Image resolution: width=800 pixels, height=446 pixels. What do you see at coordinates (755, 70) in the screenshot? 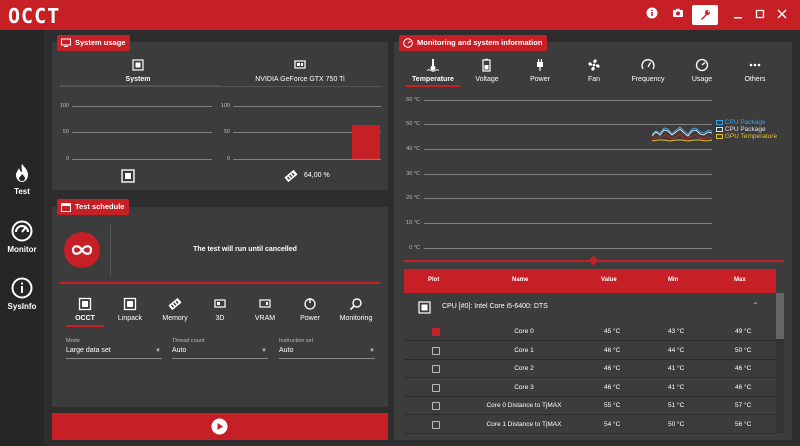
I see `tab-others: Others` at bounding box center [755, 70].